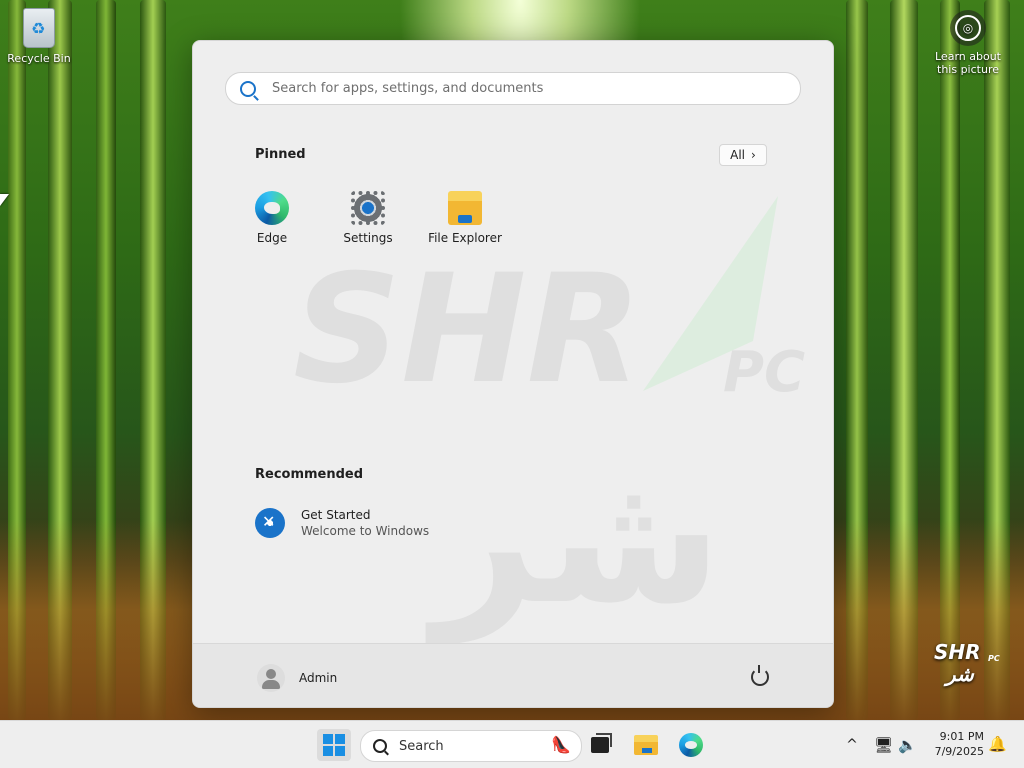 The width and height of the screenshot is (1024, 768). I want to click on pinned-app-label: File Explorer, so click(465, 238).